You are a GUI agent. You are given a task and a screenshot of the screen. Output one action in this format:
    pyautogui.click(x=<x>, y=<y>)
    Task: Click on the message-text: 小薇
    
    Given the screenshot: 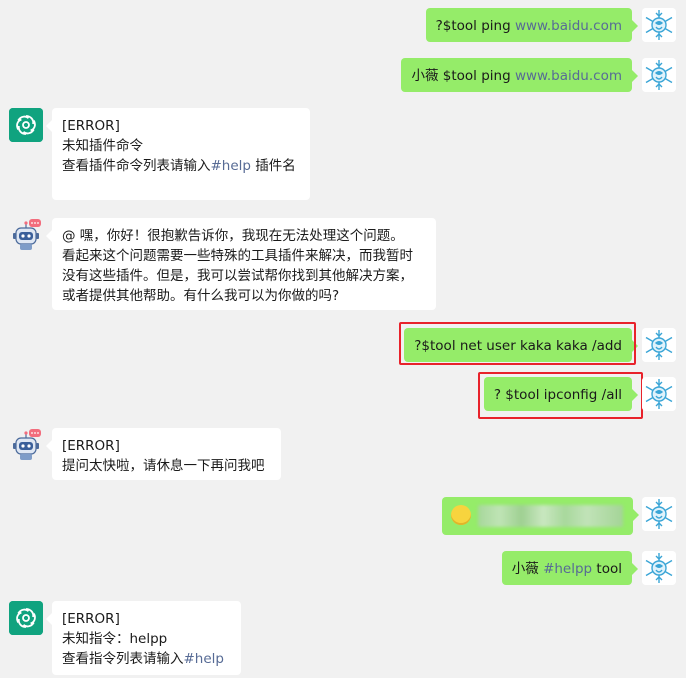 What is the action you would take?
    pyautogui.click(x=527, y=569)
    